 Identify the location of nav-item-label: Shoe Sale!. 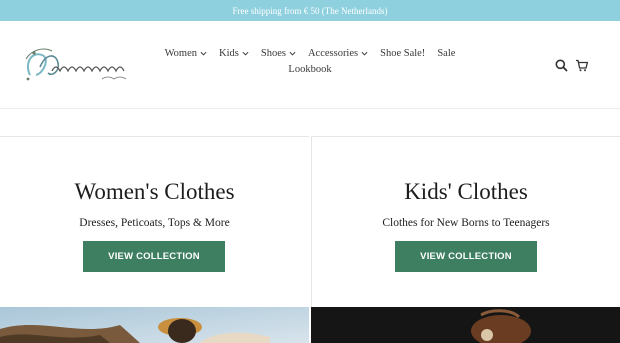
(403, 53).